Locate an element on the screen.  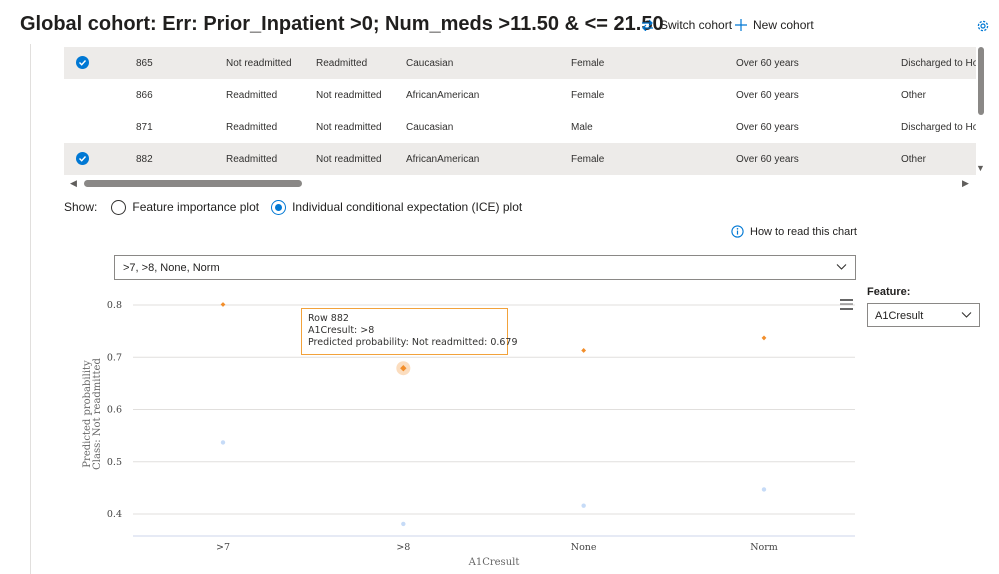
radio-ice-plot is located at coordinates (279, 207).